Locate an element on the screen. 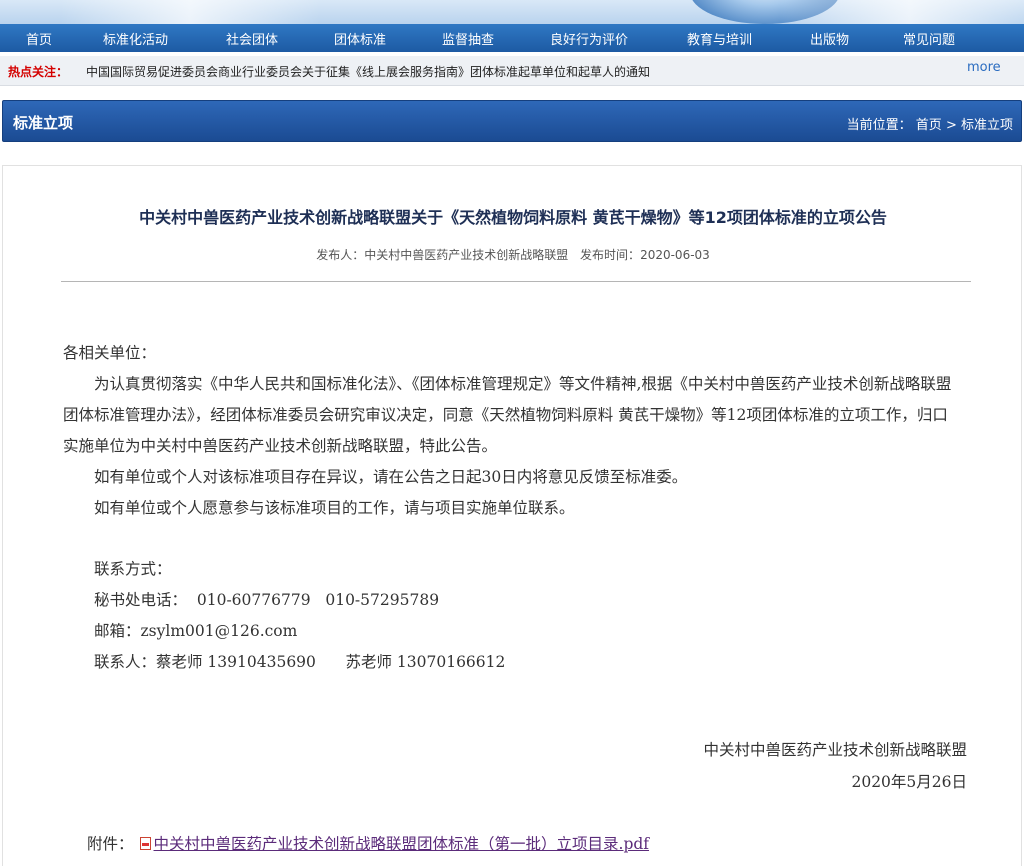 This screenshot has height=866, width=1024. breadcrumb-current: 标准立项 is located at coordinates (987, 125).